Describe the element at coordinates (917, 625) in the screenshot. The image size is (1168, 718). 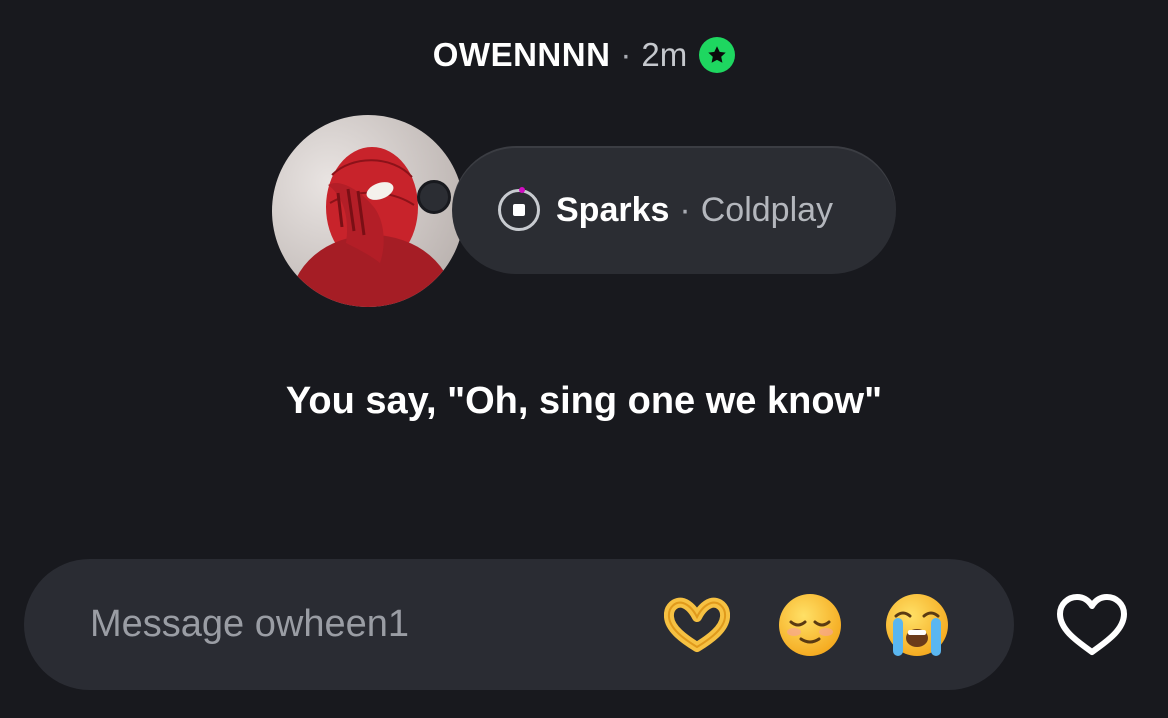
I see `loudly-crying-face-emoji` at that location.